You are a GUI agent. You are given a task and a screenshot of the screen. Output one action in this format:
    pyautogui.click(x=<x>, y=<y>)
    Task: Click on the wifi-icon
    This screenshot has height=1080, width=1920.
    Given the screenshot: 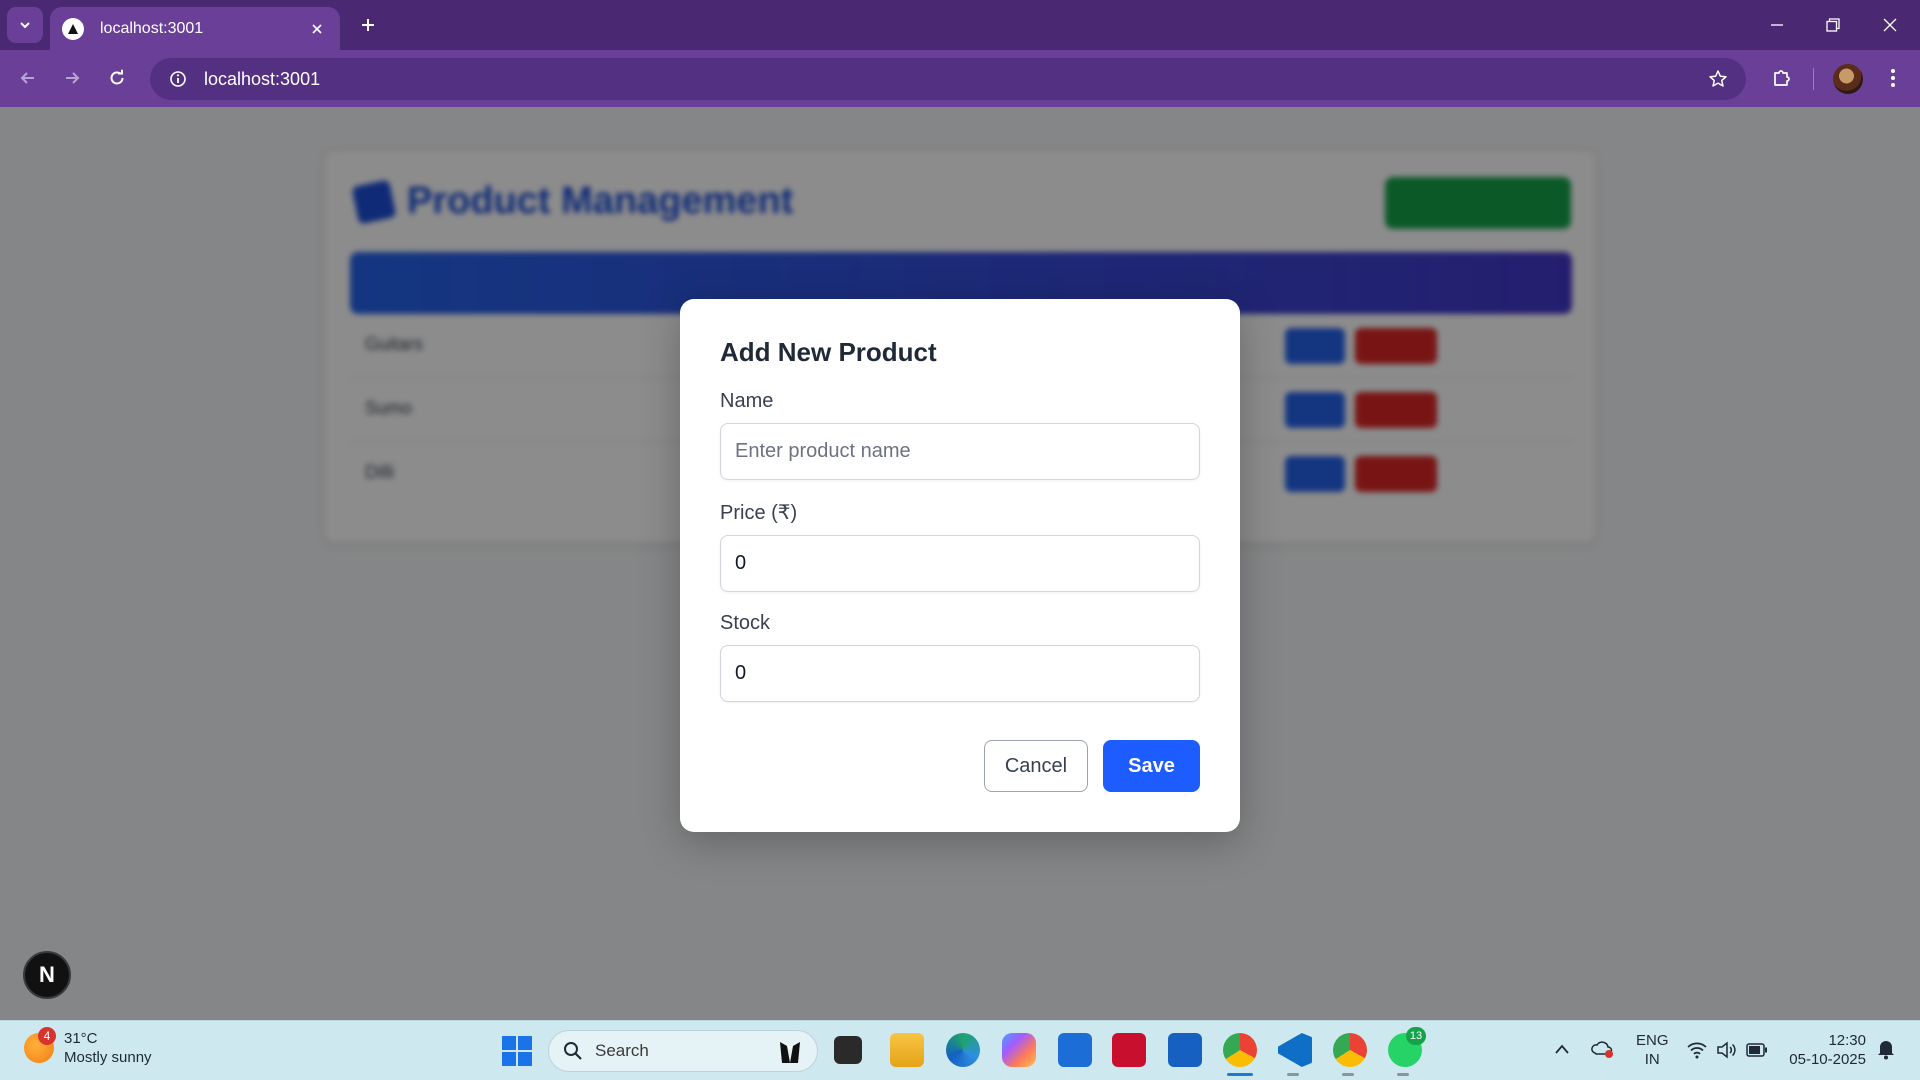 What is the action you would take?
    pyautogui.click(x=1697, y=1050)
    